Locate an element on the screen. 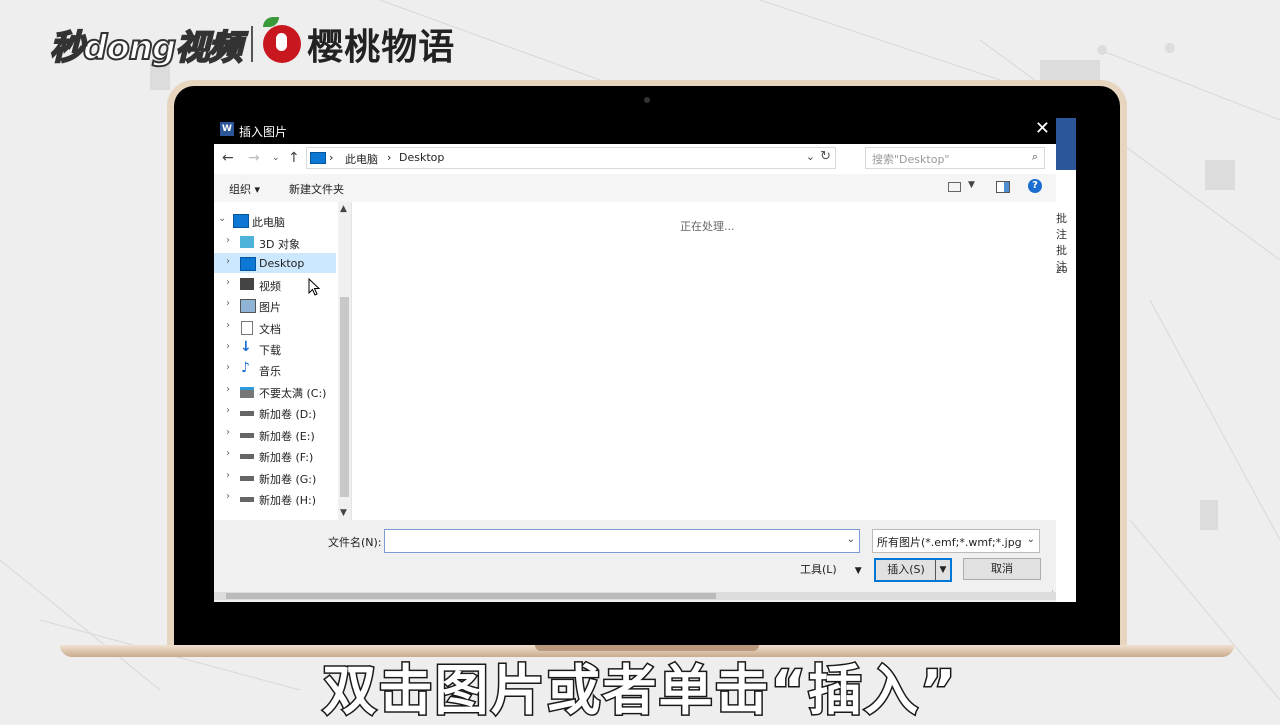 The width and height of the screenshot is (1280, 725). tree-item-pictures: › 图片 is located at coordinates (275, 305).